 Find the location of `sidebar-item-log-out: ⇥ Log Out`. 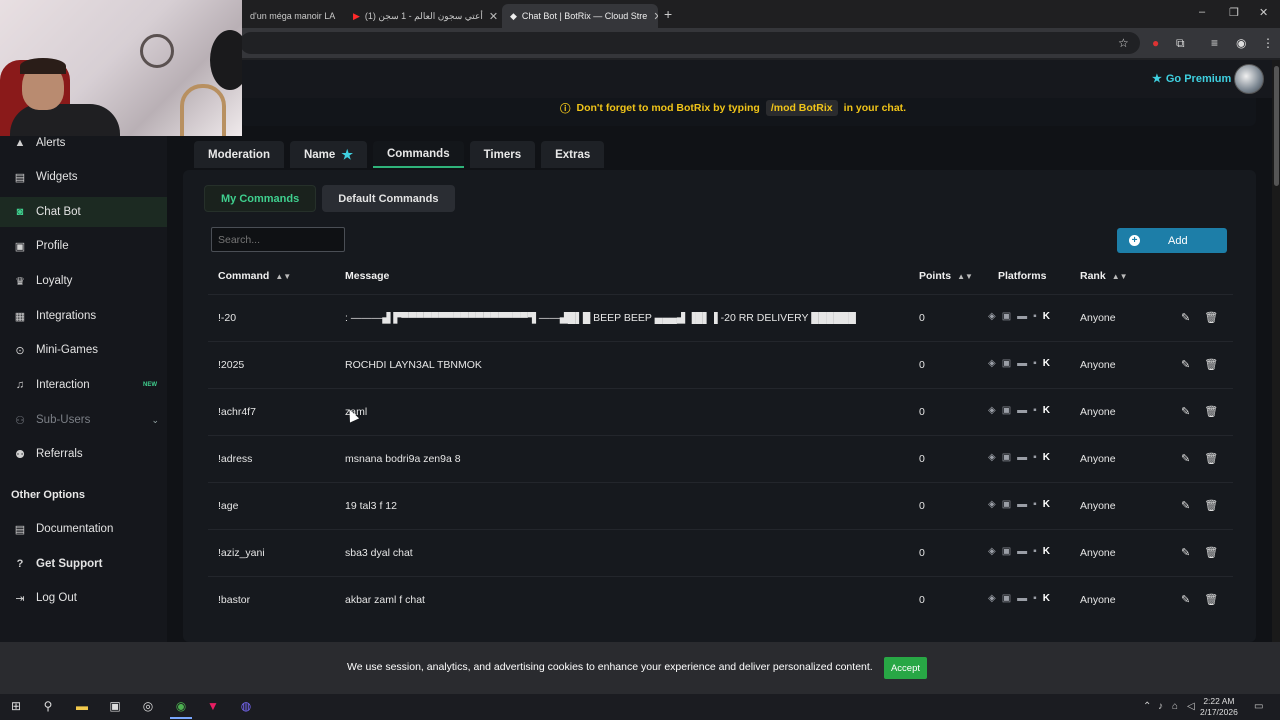

sidebar-item-log-out: ⇥ Log Out is located at coordinates (83, 598).